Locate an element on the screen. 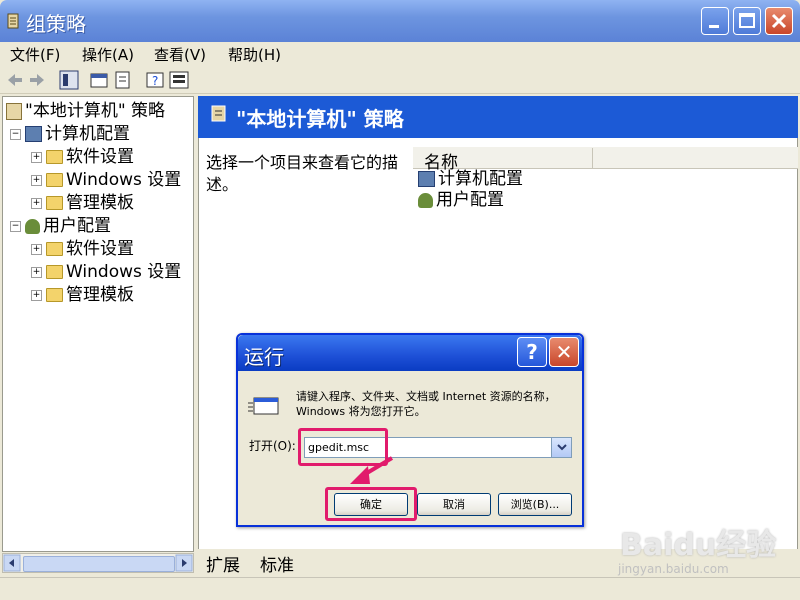  help-icon: ? is located at coordinates (155, 80).